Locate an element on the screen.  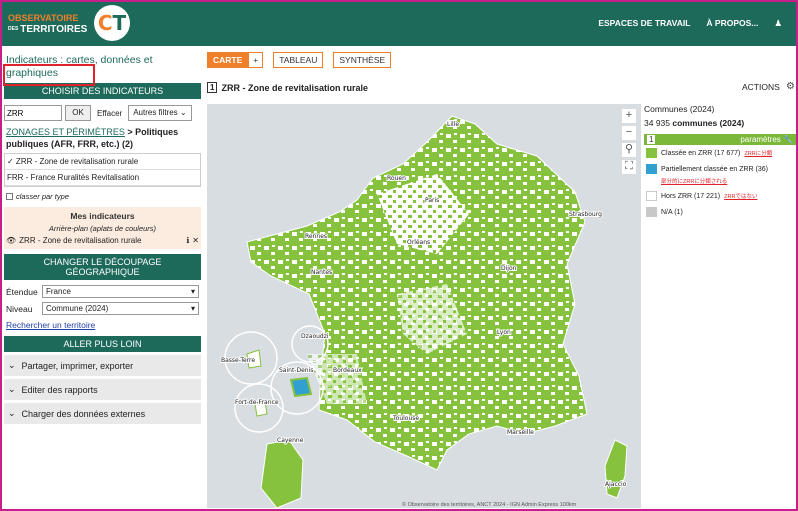
my-indicator-label: ZRR - Zone de revitalisation rurale is located at coordinates (80, 240).